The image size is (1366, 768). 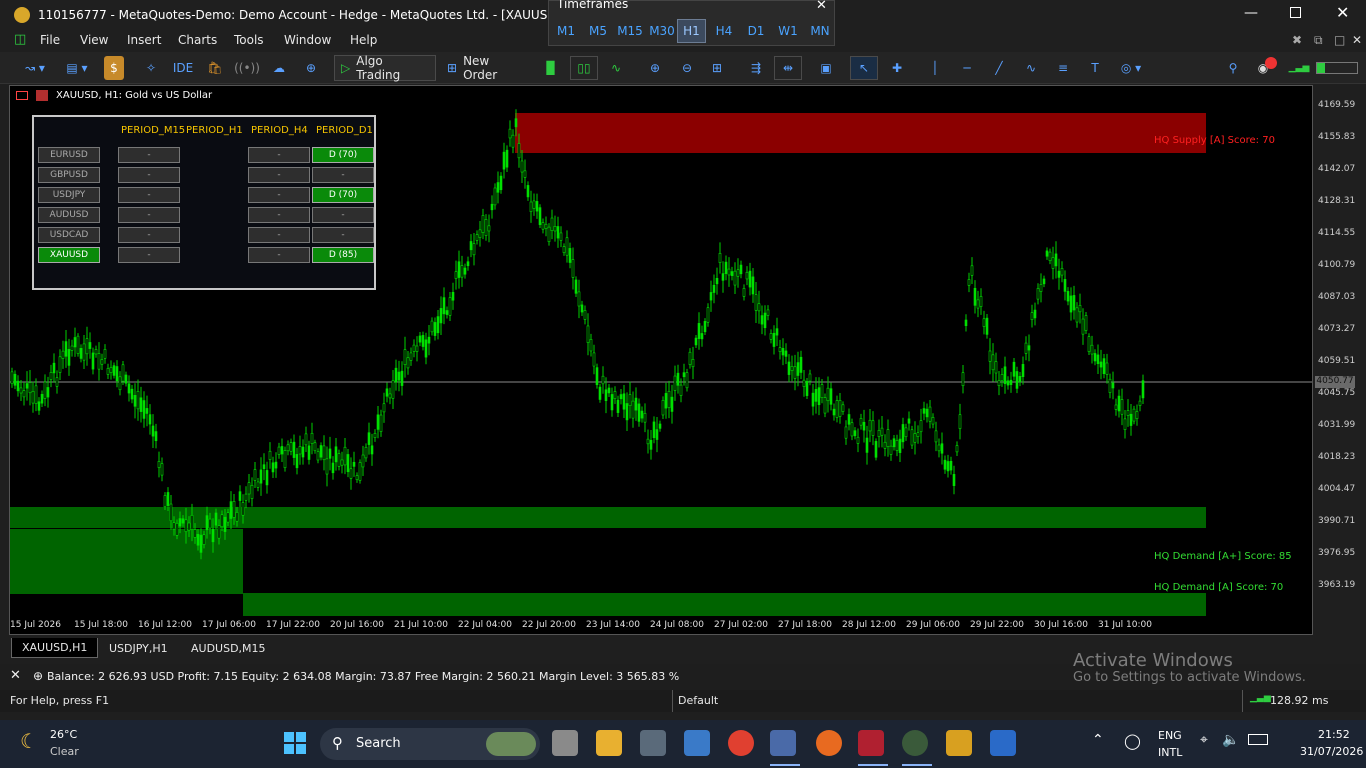 I want to click on fibonacci-icon: ≡, so click(x=1063, y=68).